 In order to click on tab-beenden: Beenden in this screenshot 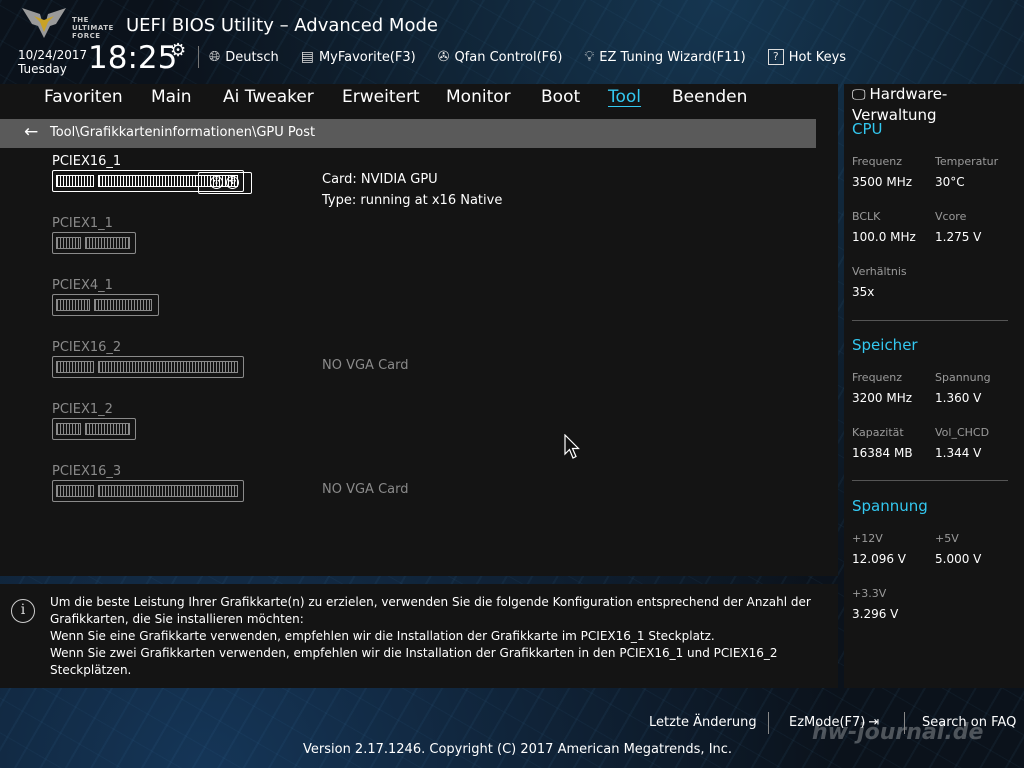, I will do `click(709, 97)`.